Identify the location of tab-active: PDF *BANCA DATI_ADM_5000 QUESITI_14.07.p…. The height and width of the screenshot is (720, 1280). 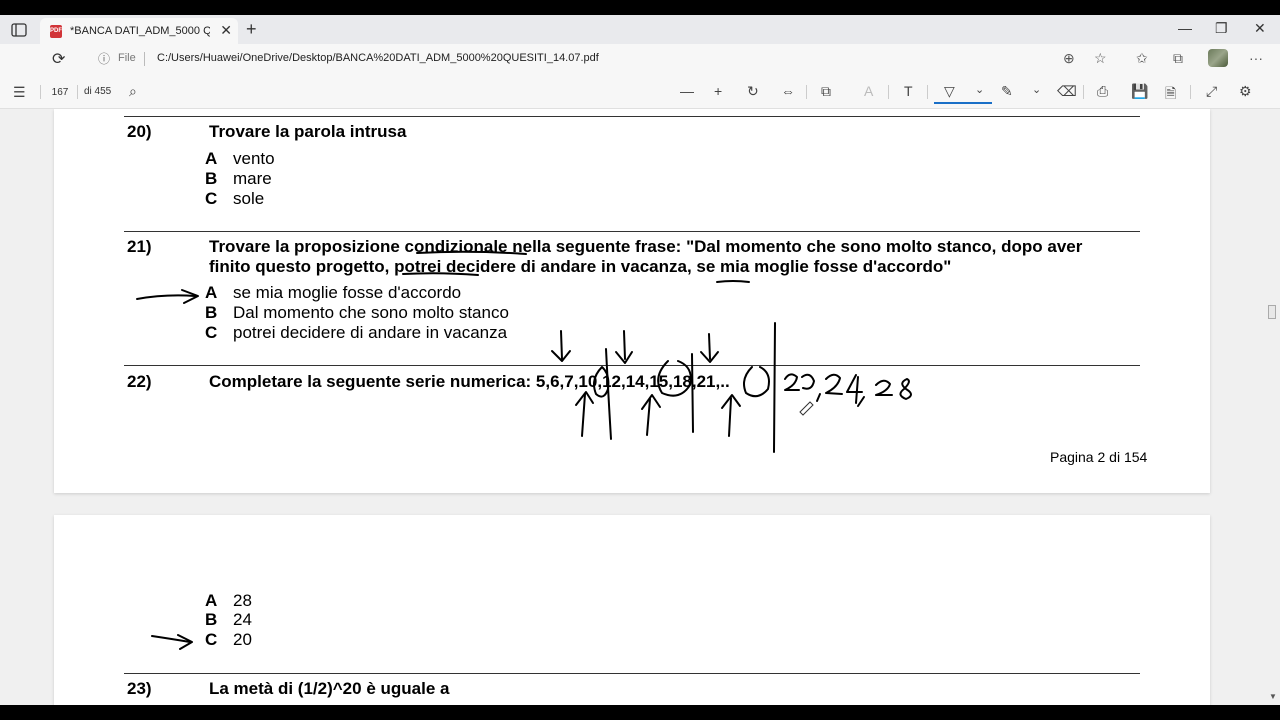
(139, 31).